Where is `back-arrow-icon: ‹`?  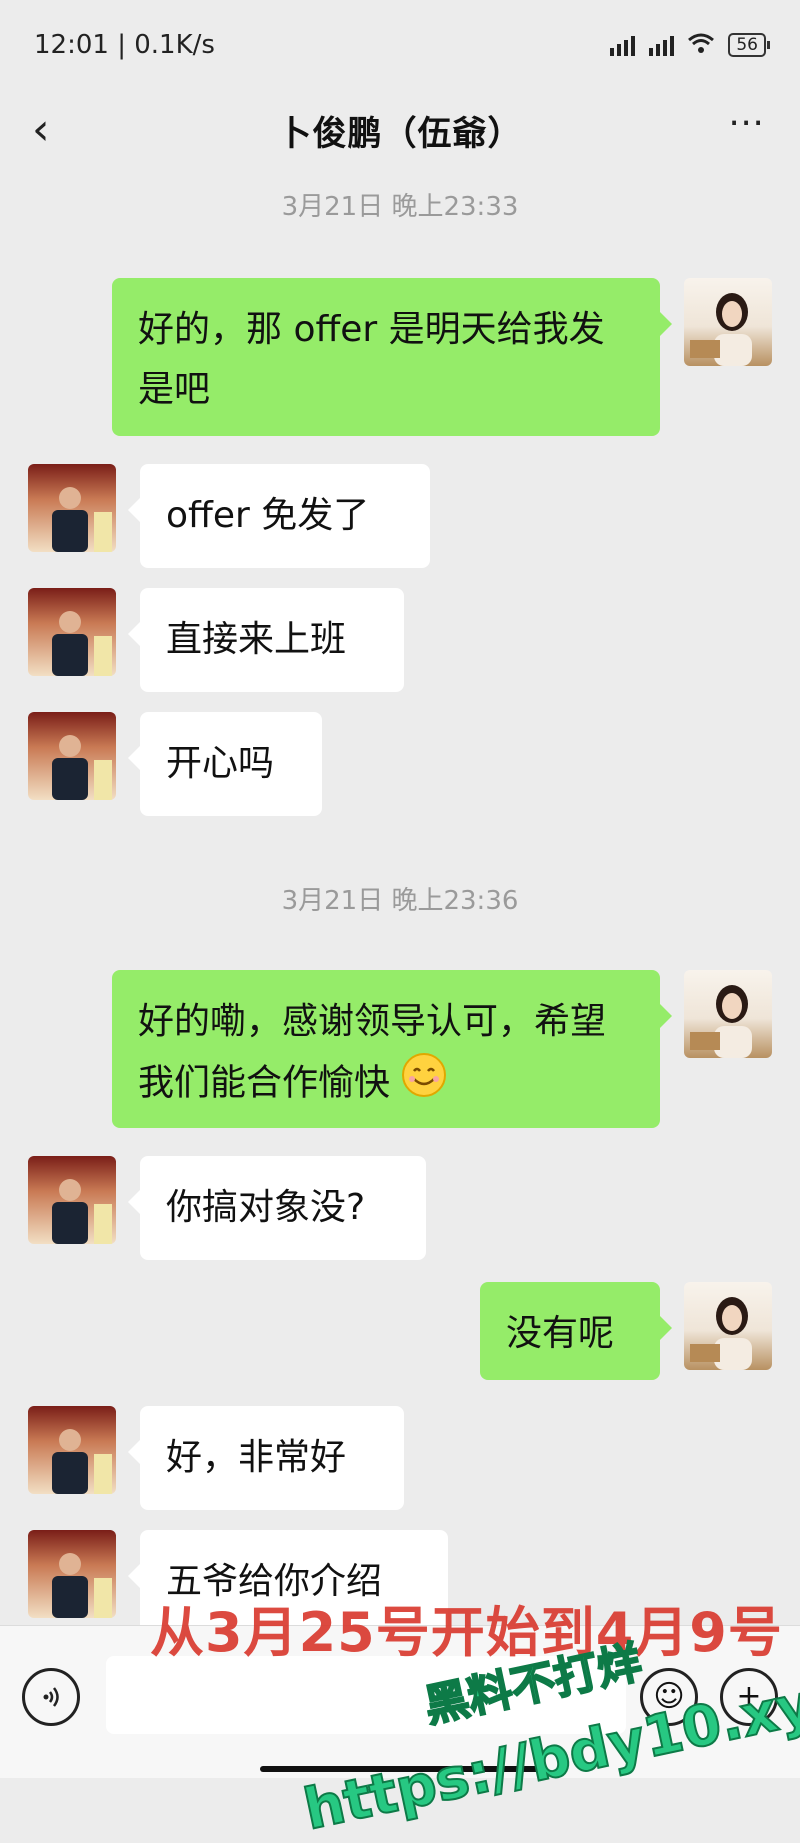
back-arrow-icon: ‹ is located at coordinates (41, 130).